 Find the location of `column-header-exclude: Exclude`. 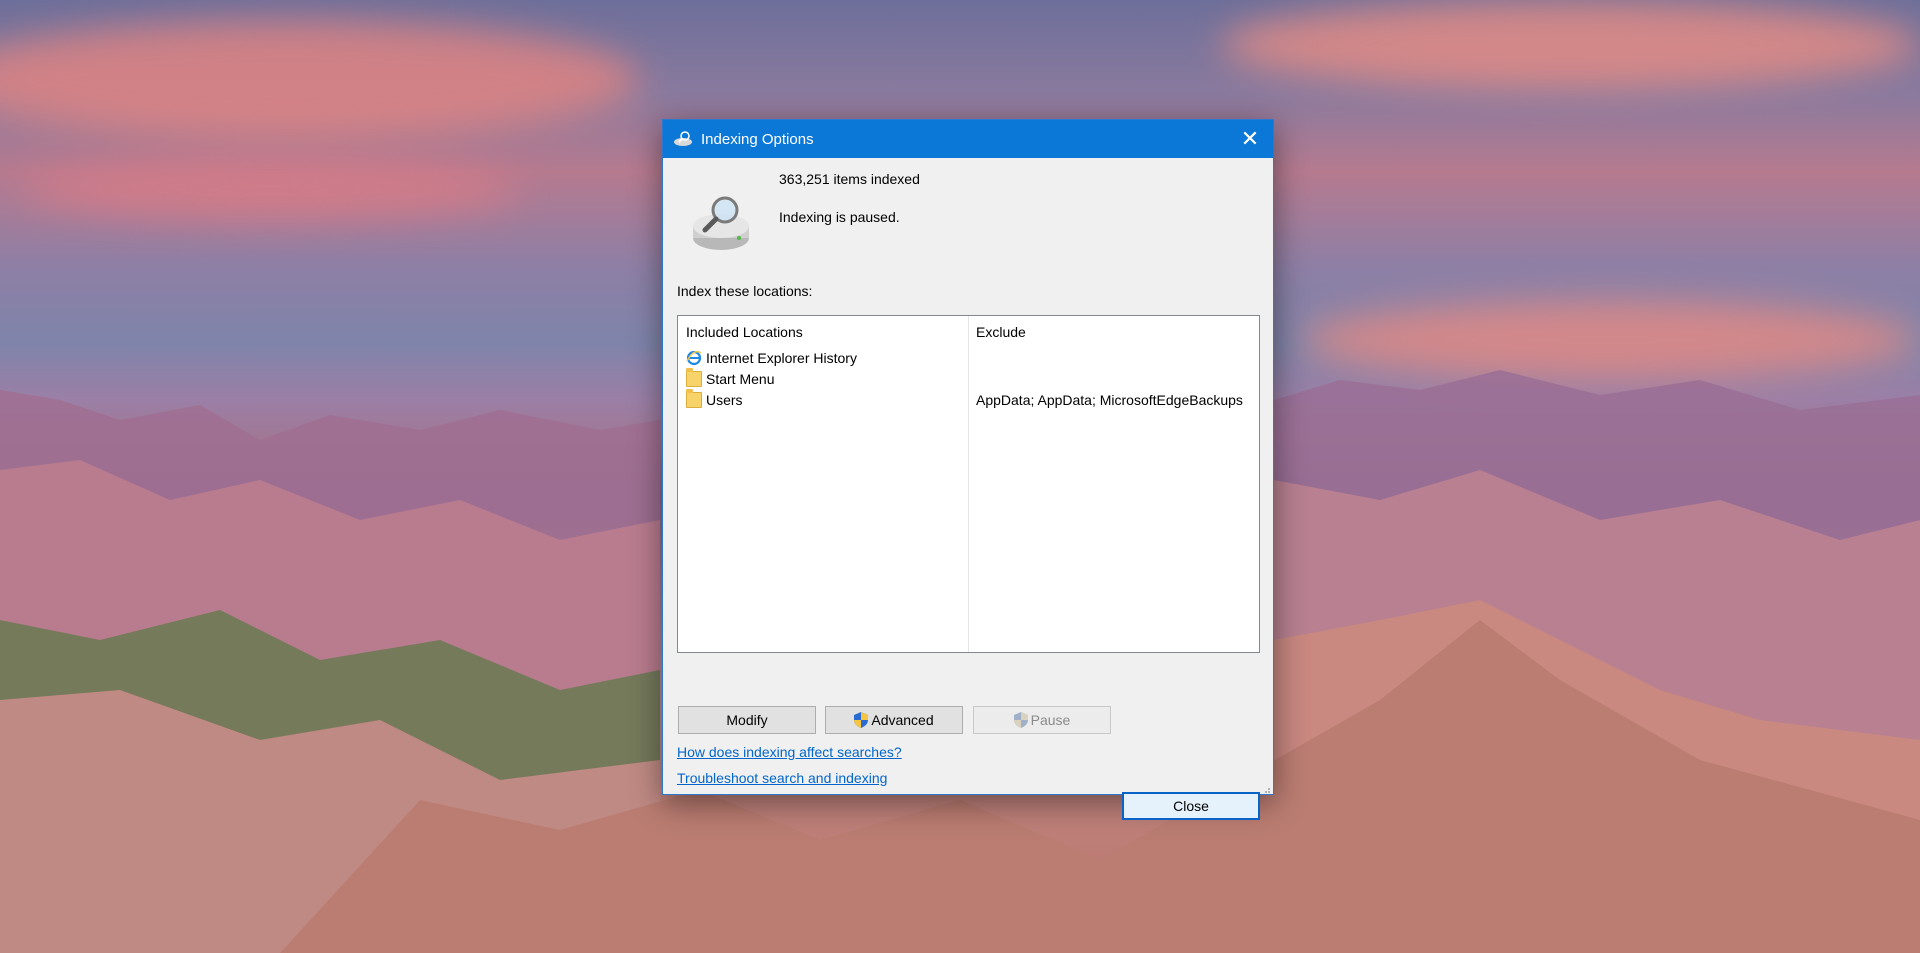

column-header-exclude: Exclude is located at coordinates (1001, 332).